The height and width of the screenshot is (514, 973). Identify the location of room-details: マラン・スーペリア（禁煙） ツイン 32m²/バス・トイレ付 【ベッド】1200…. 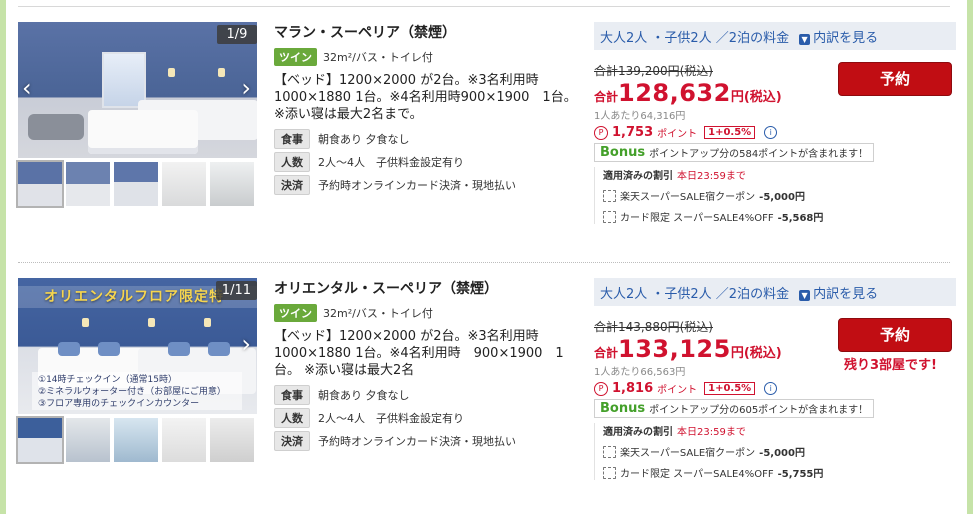
(429, 108).